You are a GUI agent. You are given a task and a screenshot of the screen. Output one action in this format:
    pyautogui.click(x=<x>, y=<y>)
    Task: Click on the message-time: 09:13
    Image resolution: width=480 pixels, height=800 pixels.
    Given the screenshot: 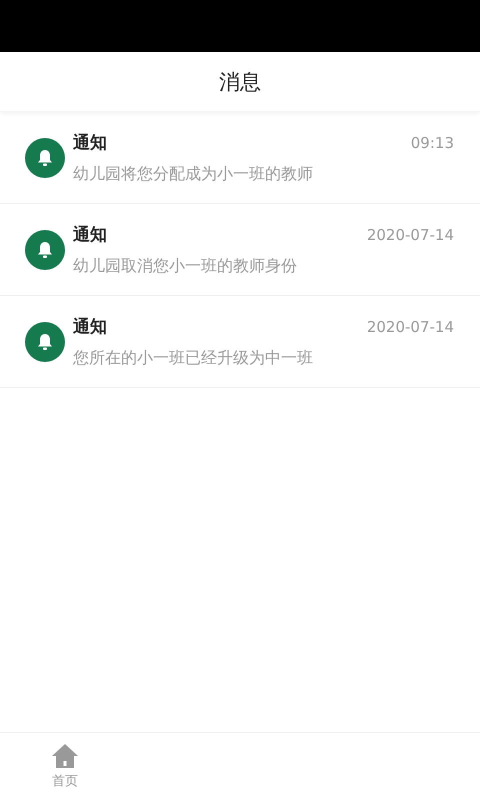 What is the action you would take?
    pyautogui.click(x=432, y=143)
    